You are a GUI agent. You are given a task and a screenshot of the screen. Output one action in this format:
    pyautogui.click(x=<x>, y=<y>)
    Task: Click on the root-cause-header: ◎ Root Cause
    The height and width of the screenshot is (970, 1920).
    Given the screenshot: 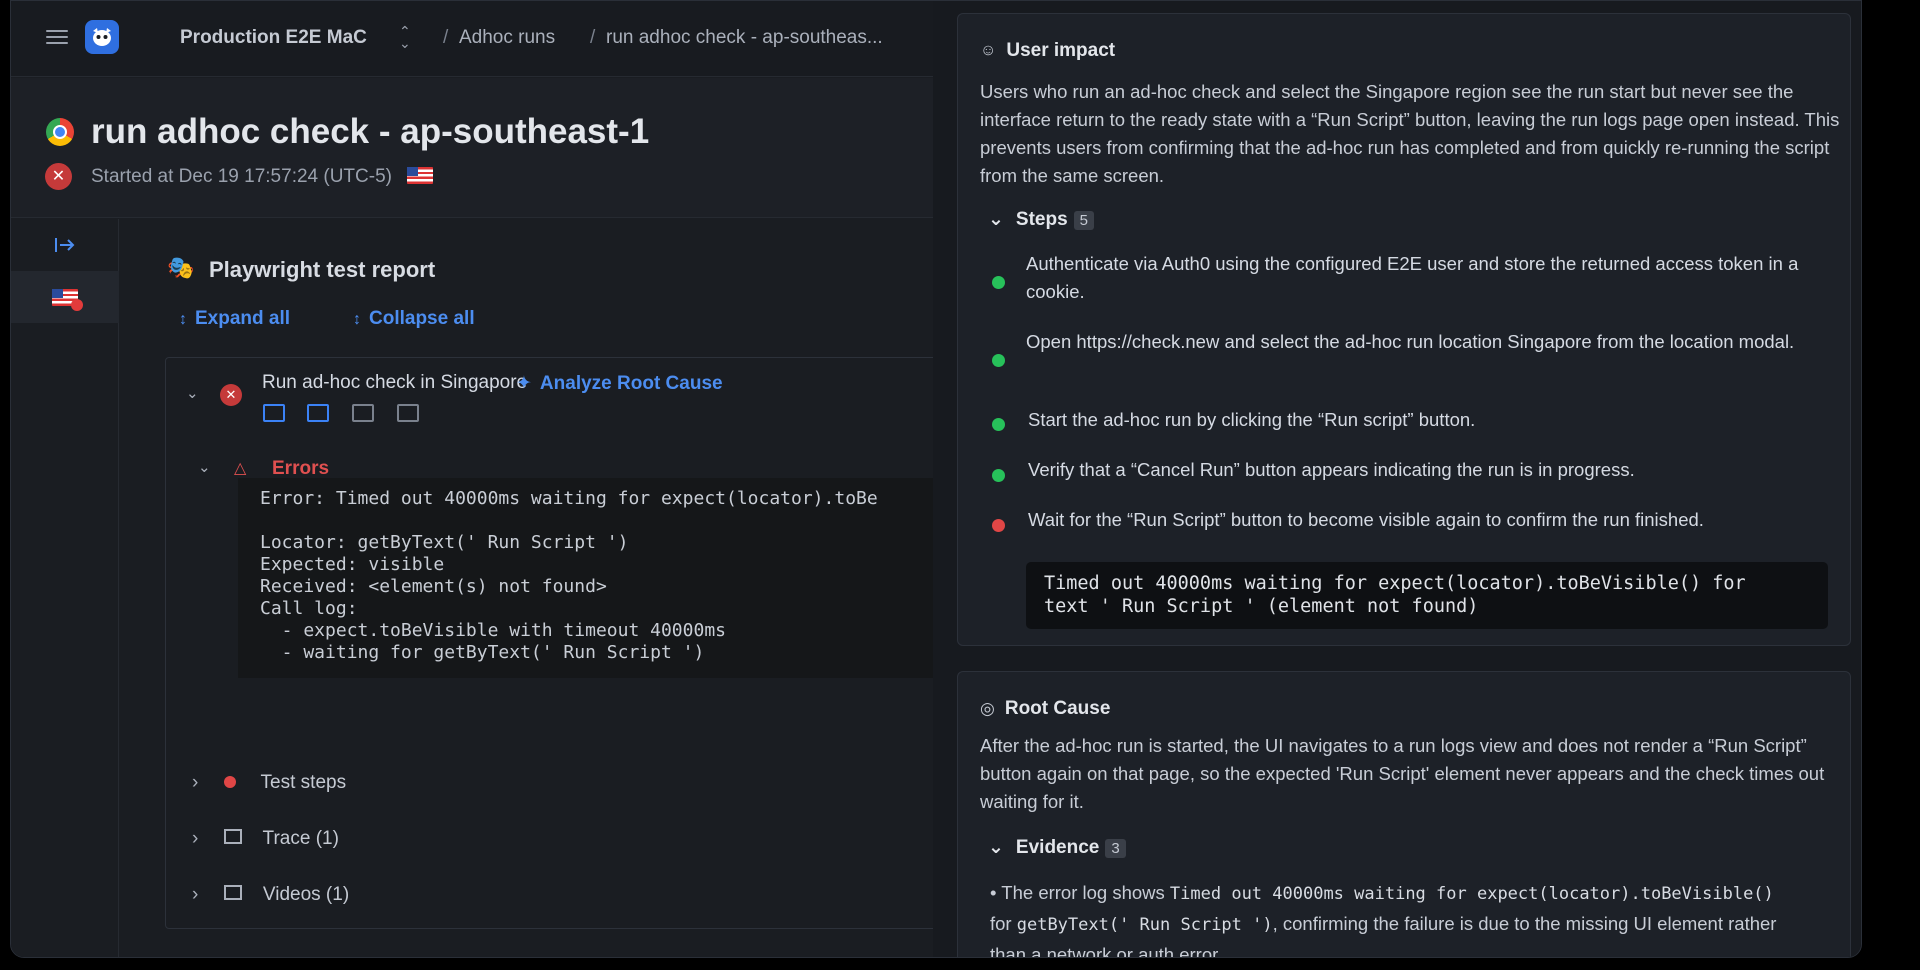 What is the action you would take?
    pyautogui.click(x=1045, y=709)
    